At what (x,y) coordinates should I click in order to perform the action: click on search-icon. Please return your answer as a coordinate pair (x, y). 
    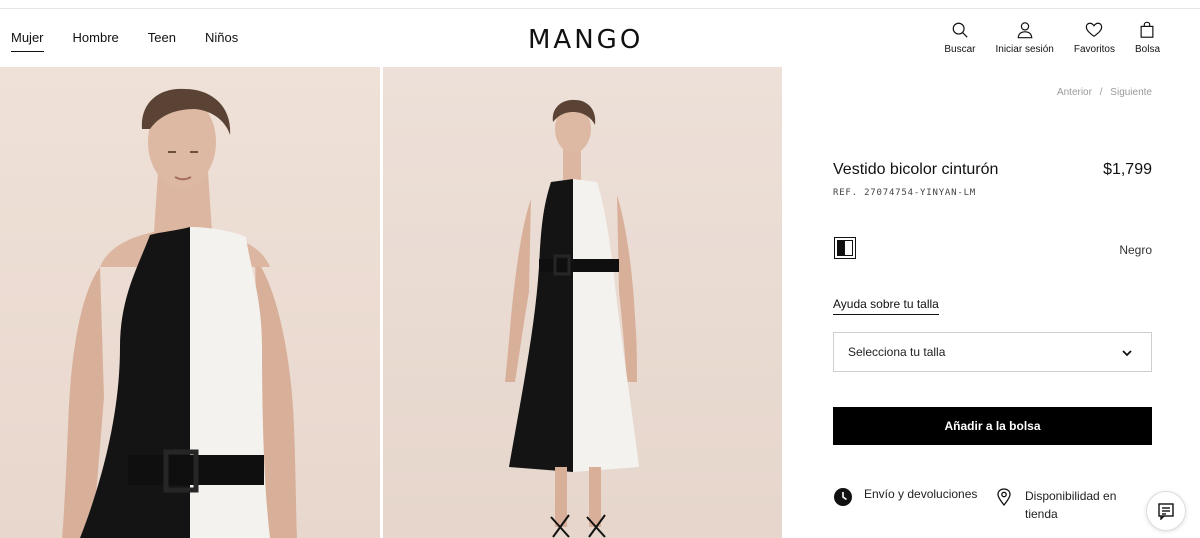
    Looking at the image, I should click on (960, 30).